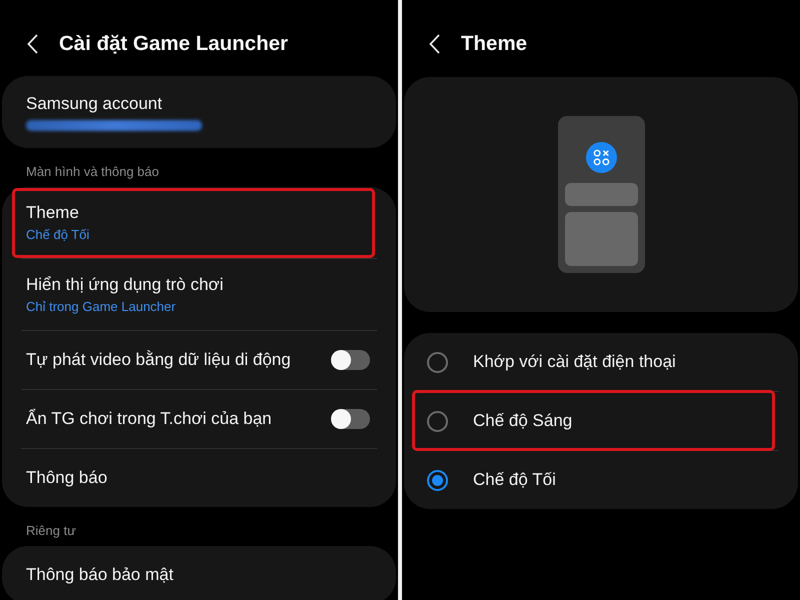 Image resolution: width=800 pixels, height=600 pixels. I want to click on option-label: Khớp với cài đặt điện thoại, so click(574, 362).